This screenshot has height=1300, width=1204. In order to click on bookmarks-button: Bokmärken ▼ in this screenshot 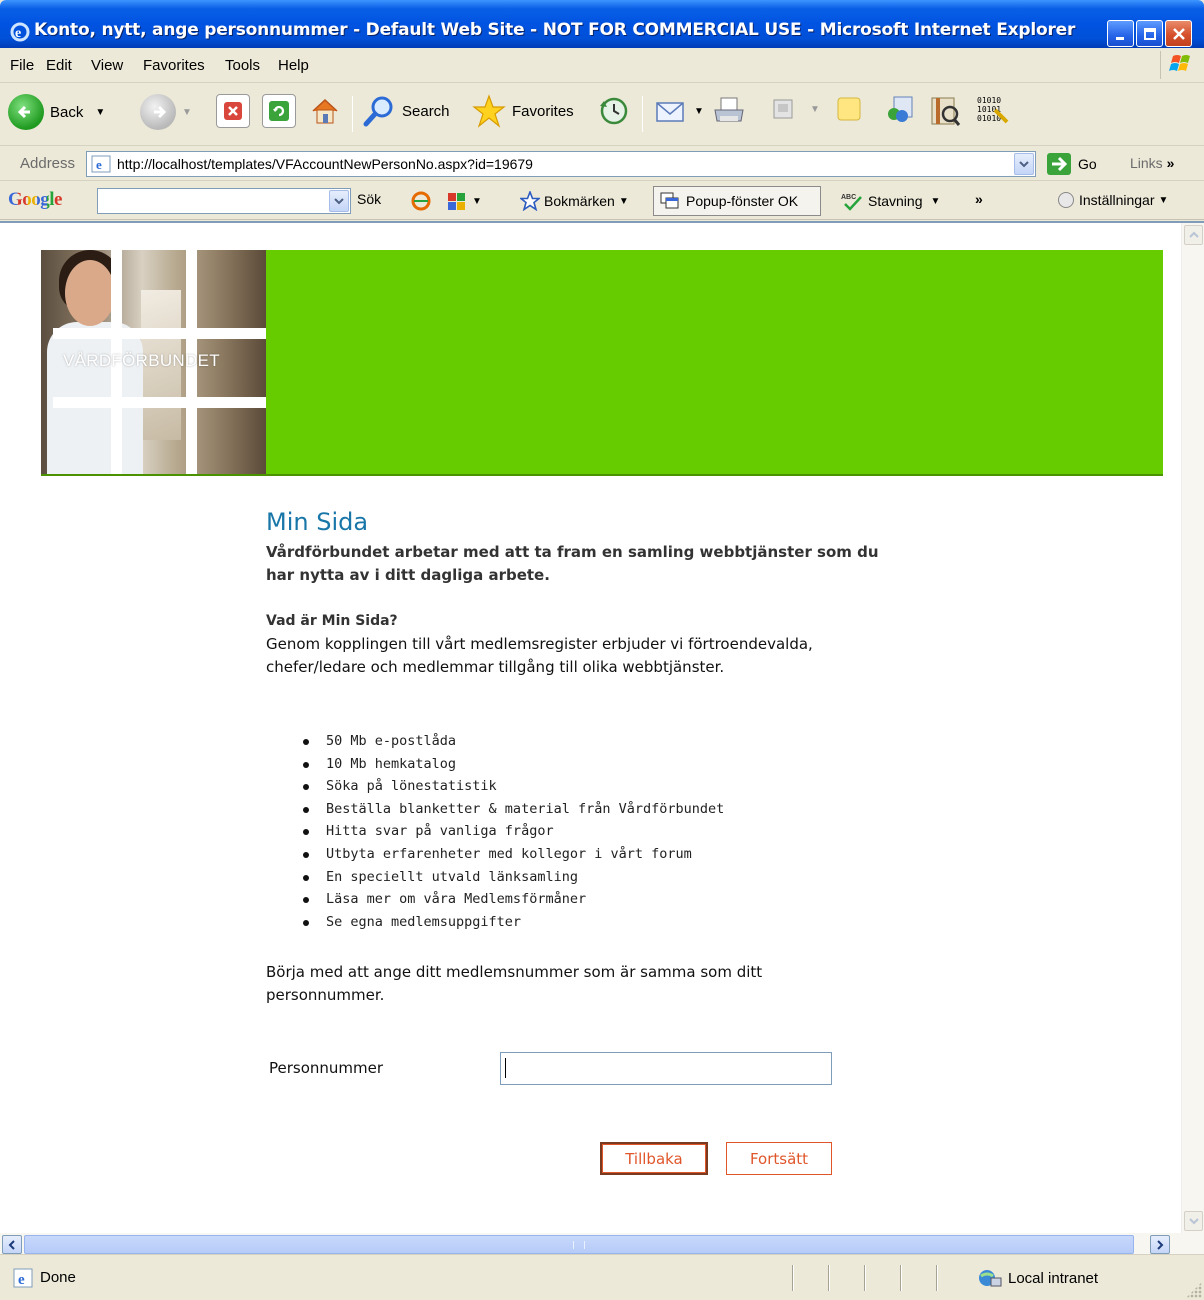, I will do `click(574, 201)`.